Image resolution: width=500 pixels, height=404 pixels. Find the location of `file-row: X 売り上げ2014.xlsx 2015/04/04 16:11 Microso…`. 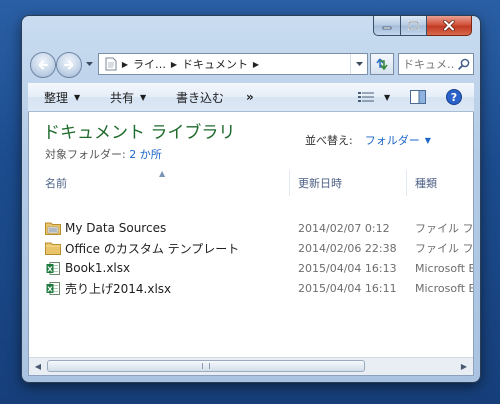

file-row: X 売り上げ2014.xlsx 2015/04/04 16:11 Microso… is located at coordinates (251, 288).